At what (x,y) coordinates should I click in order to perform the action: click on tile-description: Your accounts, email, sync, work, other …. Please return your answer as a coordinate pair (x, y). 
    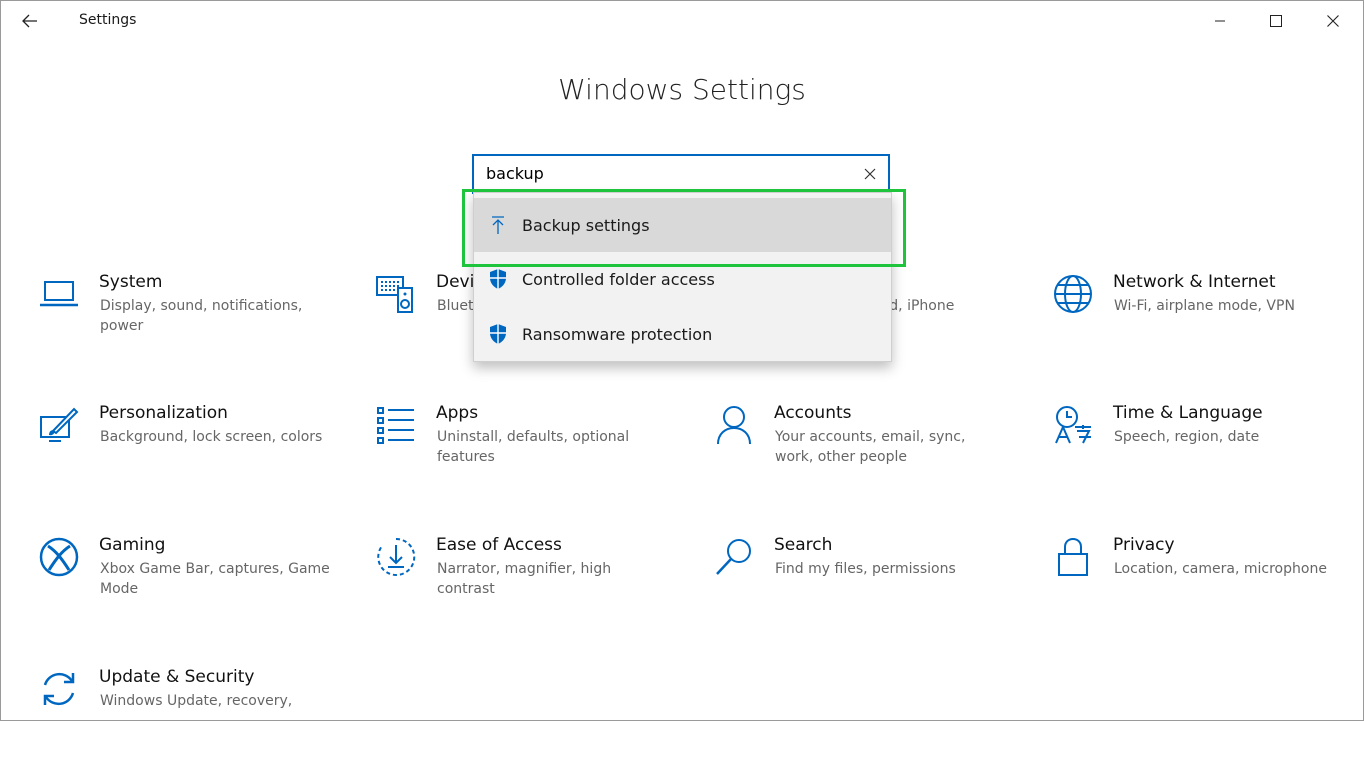
    Looking at the image, I should click on (870, 447).